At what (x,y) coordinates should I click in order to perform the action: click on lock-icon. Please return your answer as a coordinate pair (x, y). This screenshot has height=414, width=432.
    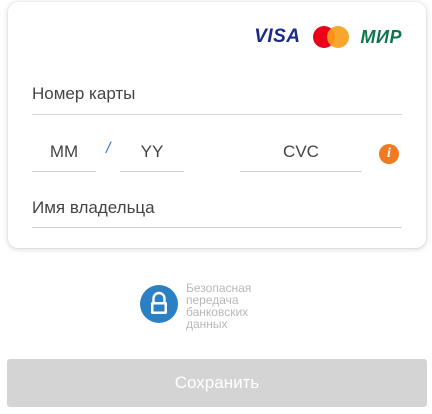
    Looking at the image, I should click on (159, 304).